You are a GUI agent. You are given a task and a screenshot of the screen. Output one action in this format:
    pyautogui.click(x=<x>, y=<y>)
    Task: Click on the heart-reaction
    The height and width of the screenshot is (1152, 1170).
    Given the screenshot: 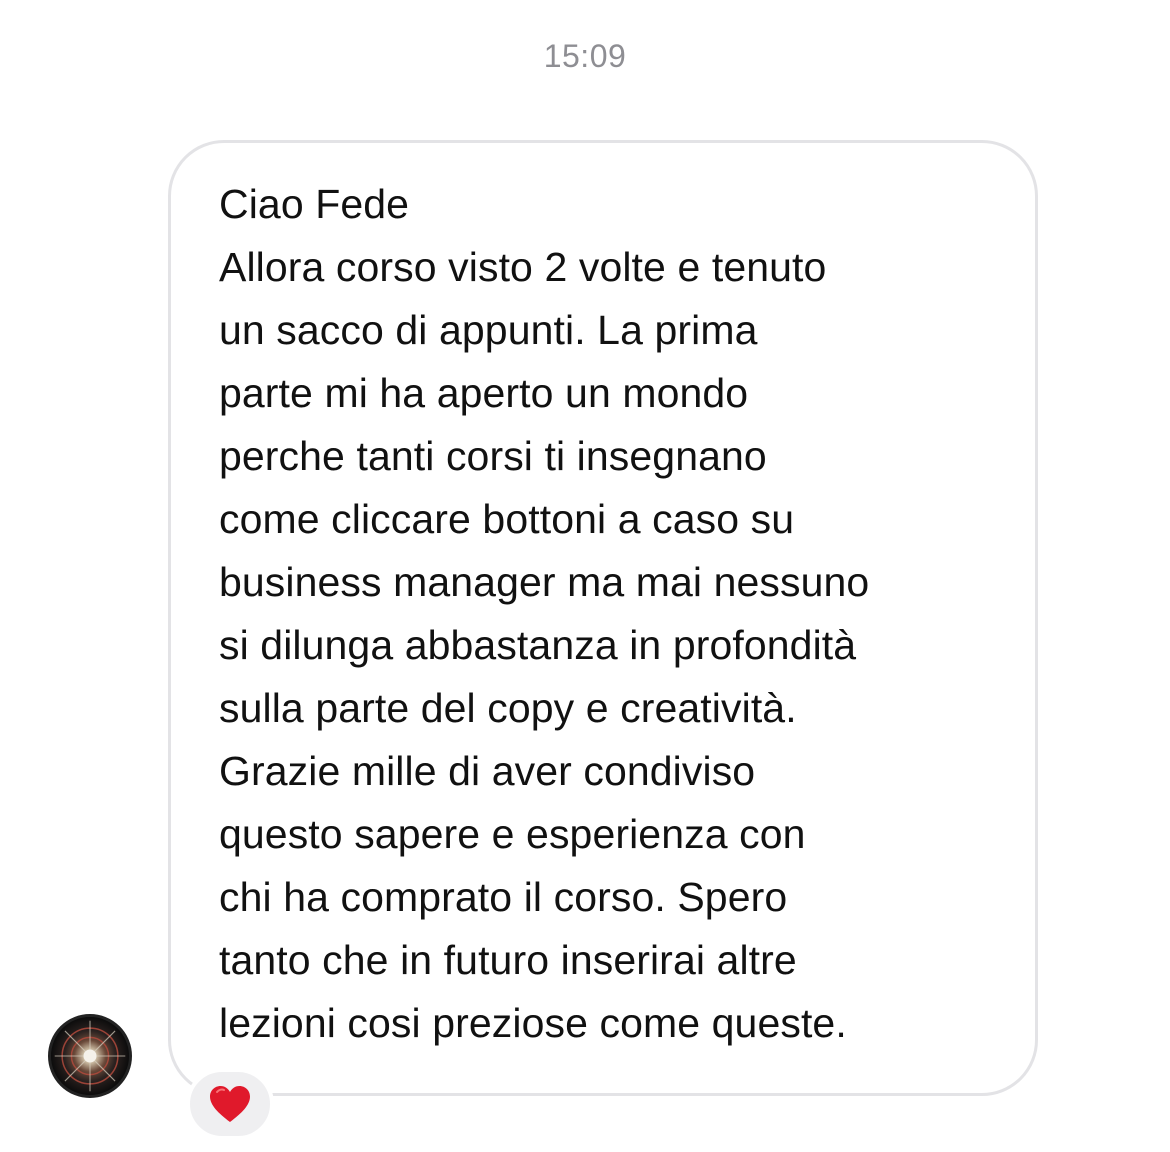 What is the action you would take?
    pyautogui.click(x=230, y=1104)
    